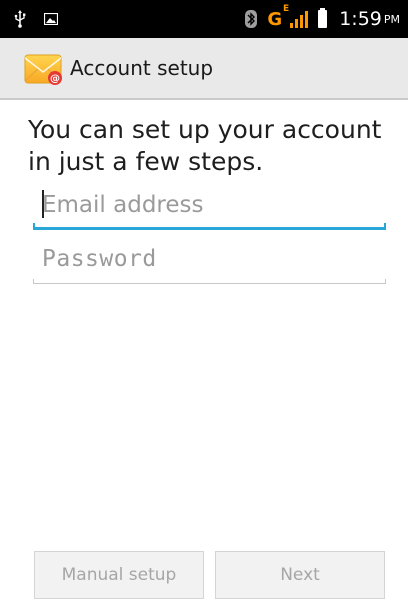 The width and height of the screenshot is (408, 601). I want to click on password-field-underline, so click(209, 281).